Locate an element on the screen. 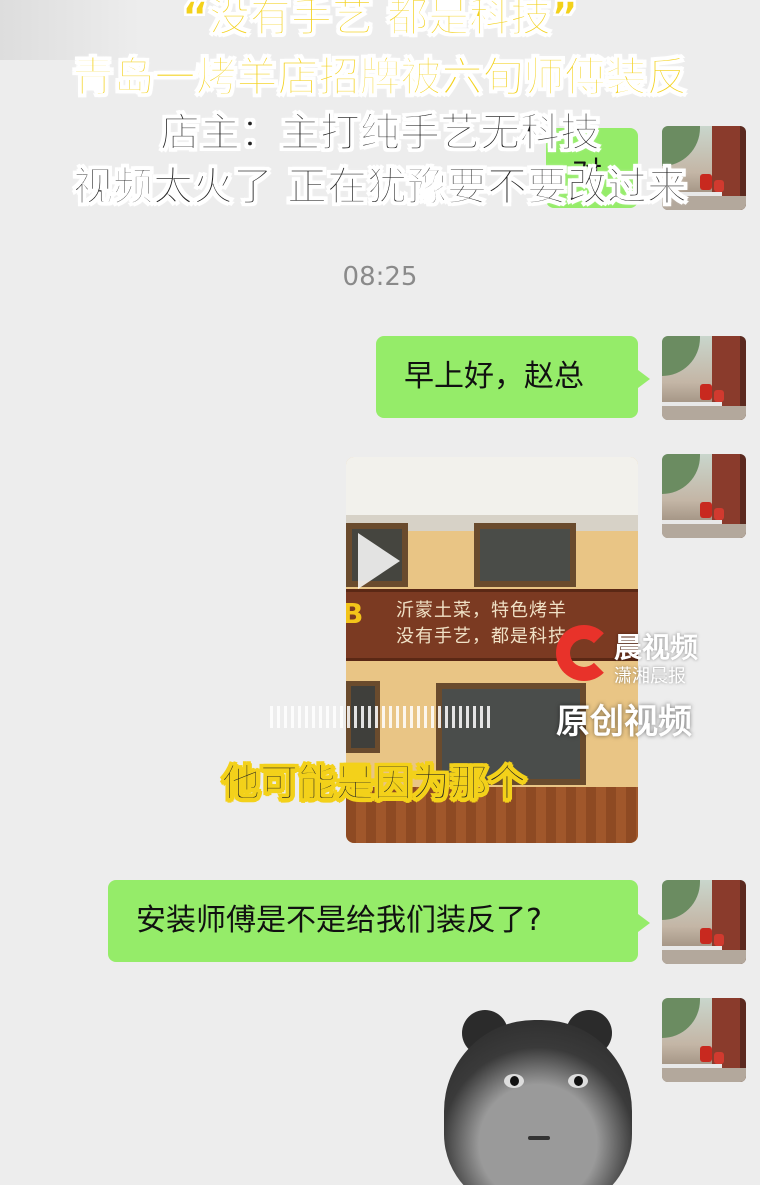  message-bubble: 早上好，赵总 is located at coordinates (513, 377).